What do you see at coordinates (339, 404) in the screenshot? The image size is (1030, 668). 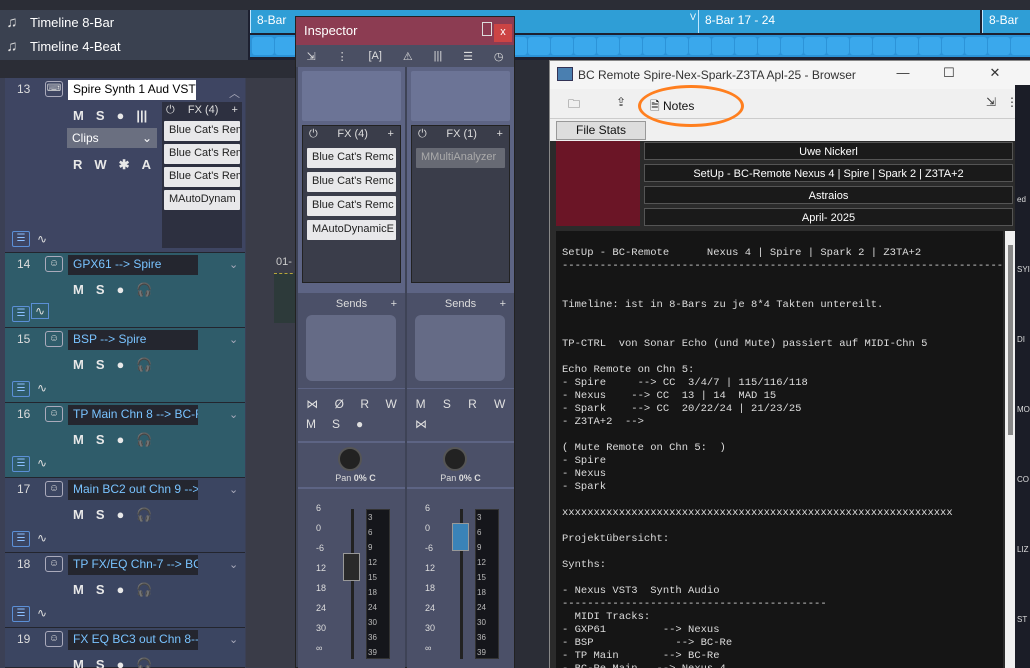 I see `invert-button: Ø` at bounding box center [339, 404].